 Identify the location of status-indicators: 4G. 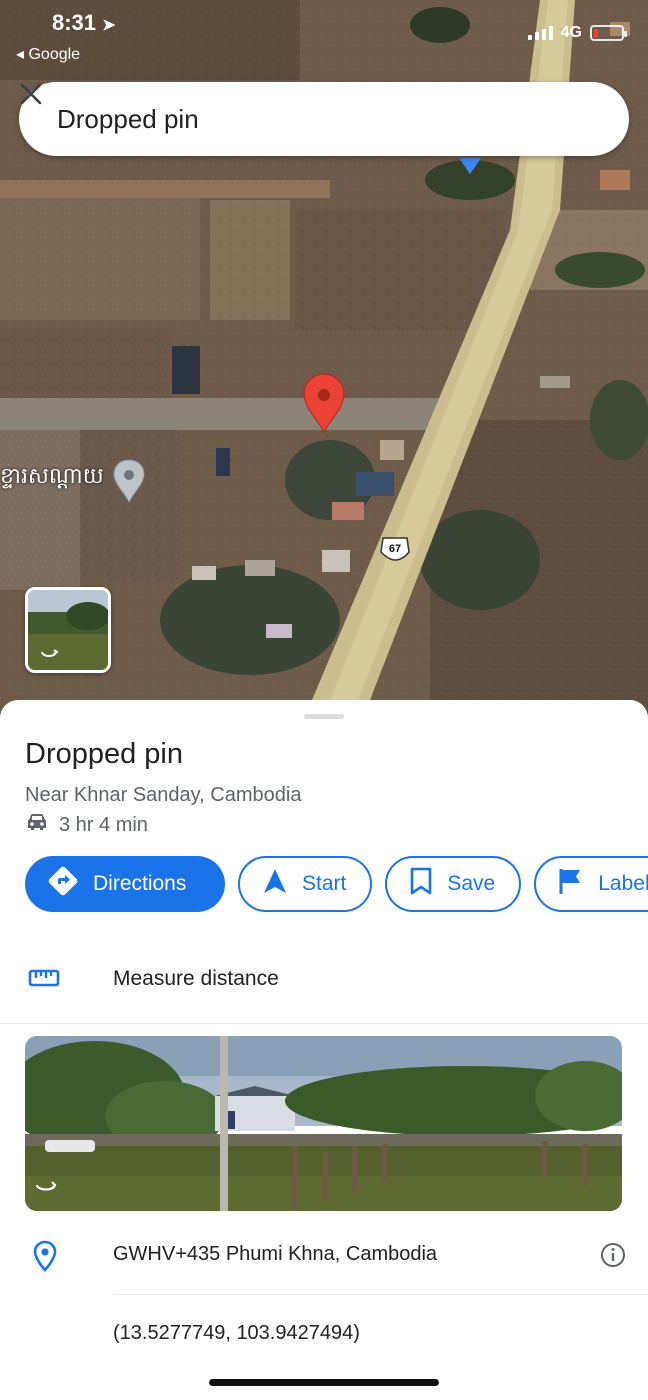
(577, 33).